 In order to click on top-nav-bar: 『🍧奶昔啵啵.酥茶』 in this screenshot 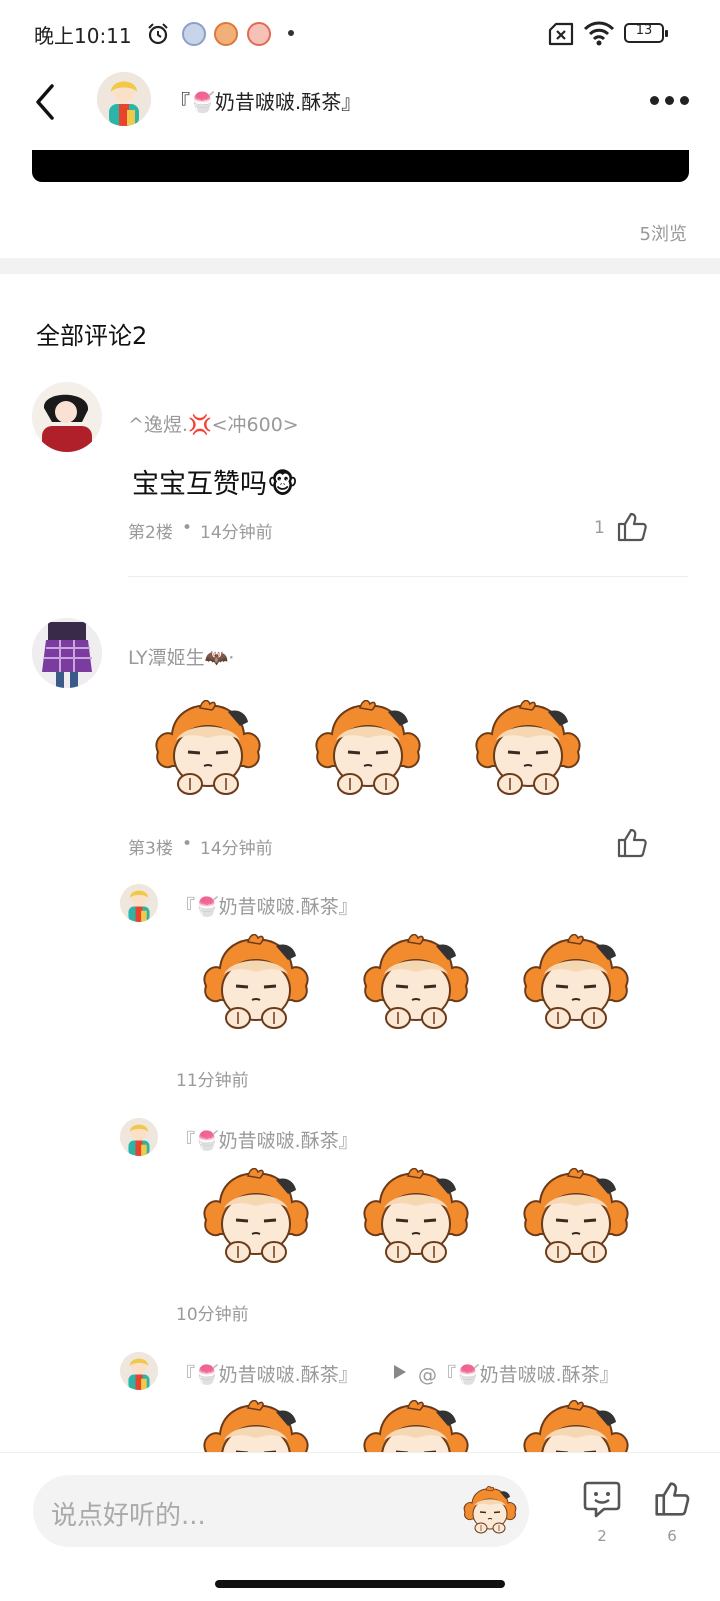, I will do `click(360, 99)`.